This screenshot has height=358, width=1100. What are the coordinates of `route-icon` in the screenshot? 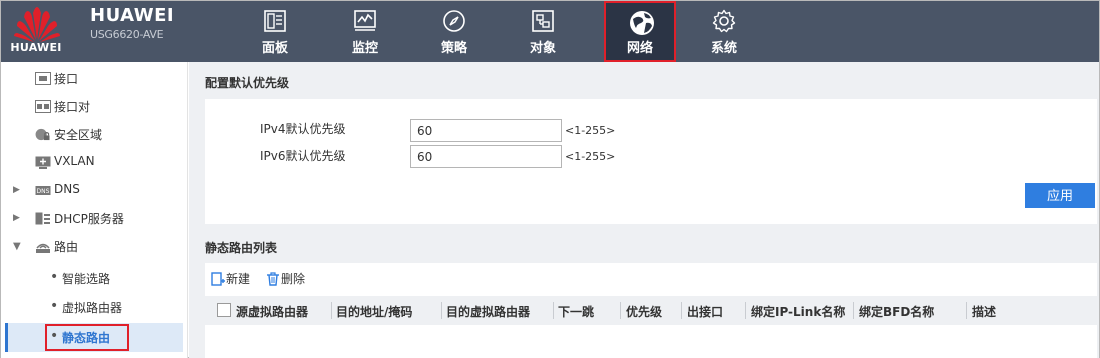 It's located at (43, 248).